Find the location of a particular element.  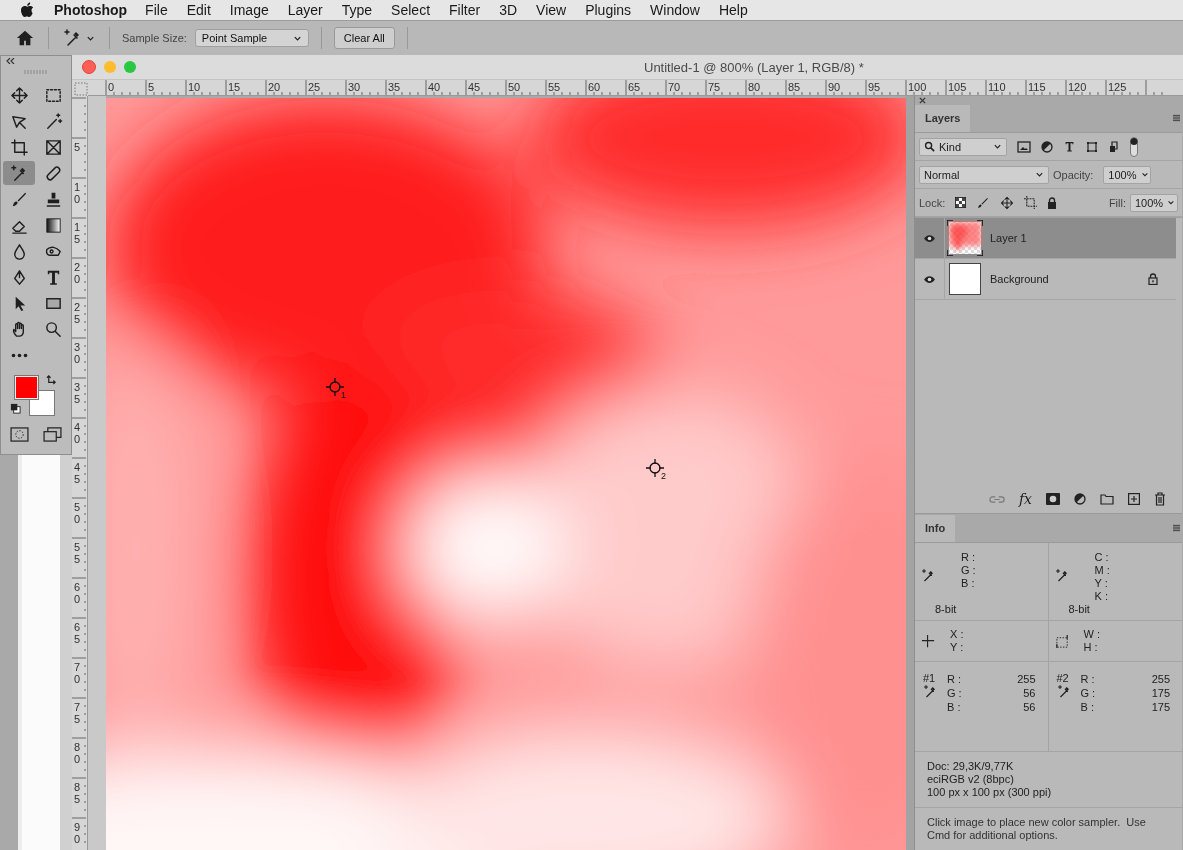

image-filter-icon is located at coordinates (1024, 146).